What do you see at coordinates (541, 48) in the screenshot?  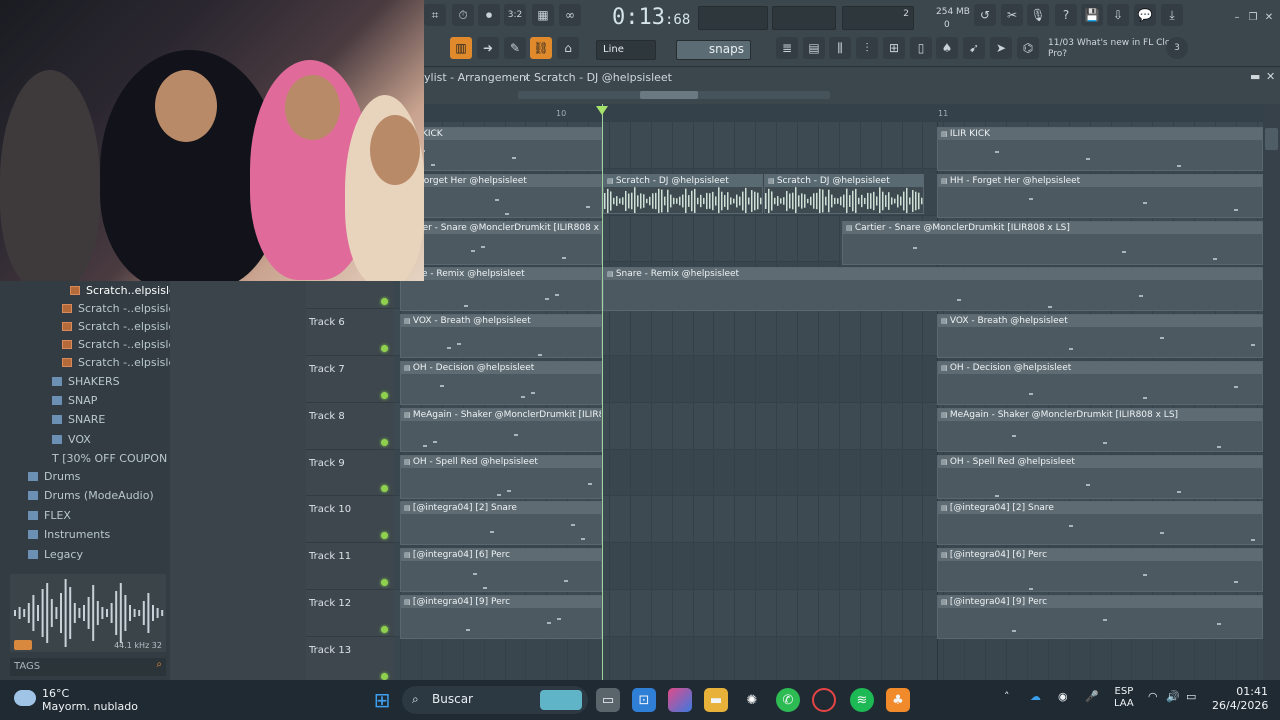 I see `link-icon: ⛓` at bounding box center [541, 48].